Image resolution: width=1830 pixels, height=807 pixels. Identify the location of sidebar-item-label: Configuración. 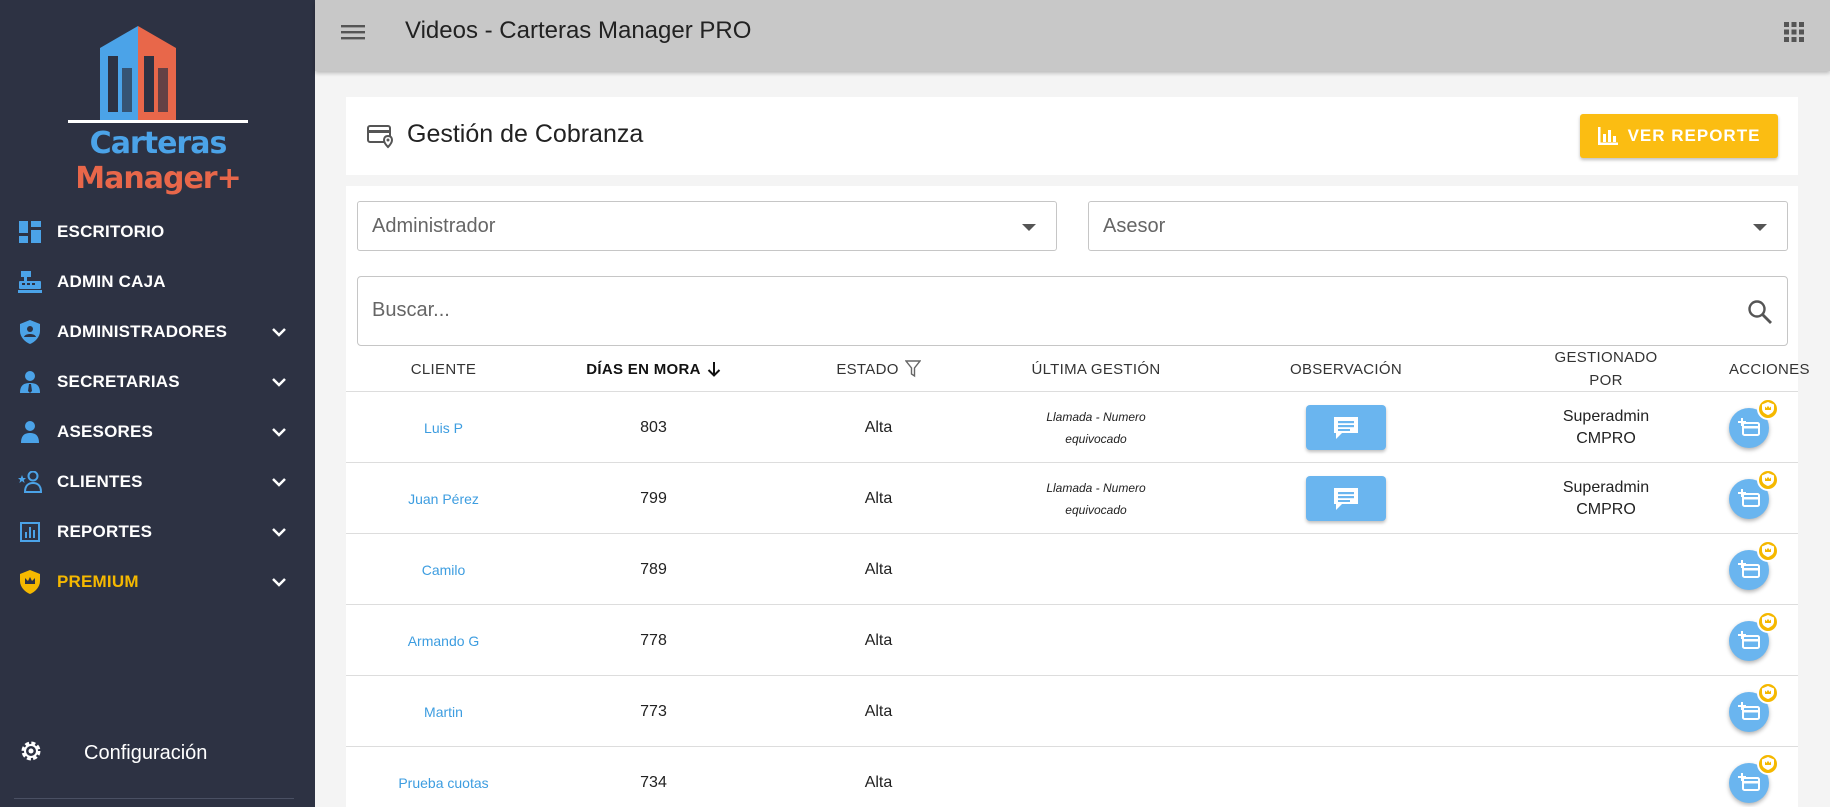
(146, 752).